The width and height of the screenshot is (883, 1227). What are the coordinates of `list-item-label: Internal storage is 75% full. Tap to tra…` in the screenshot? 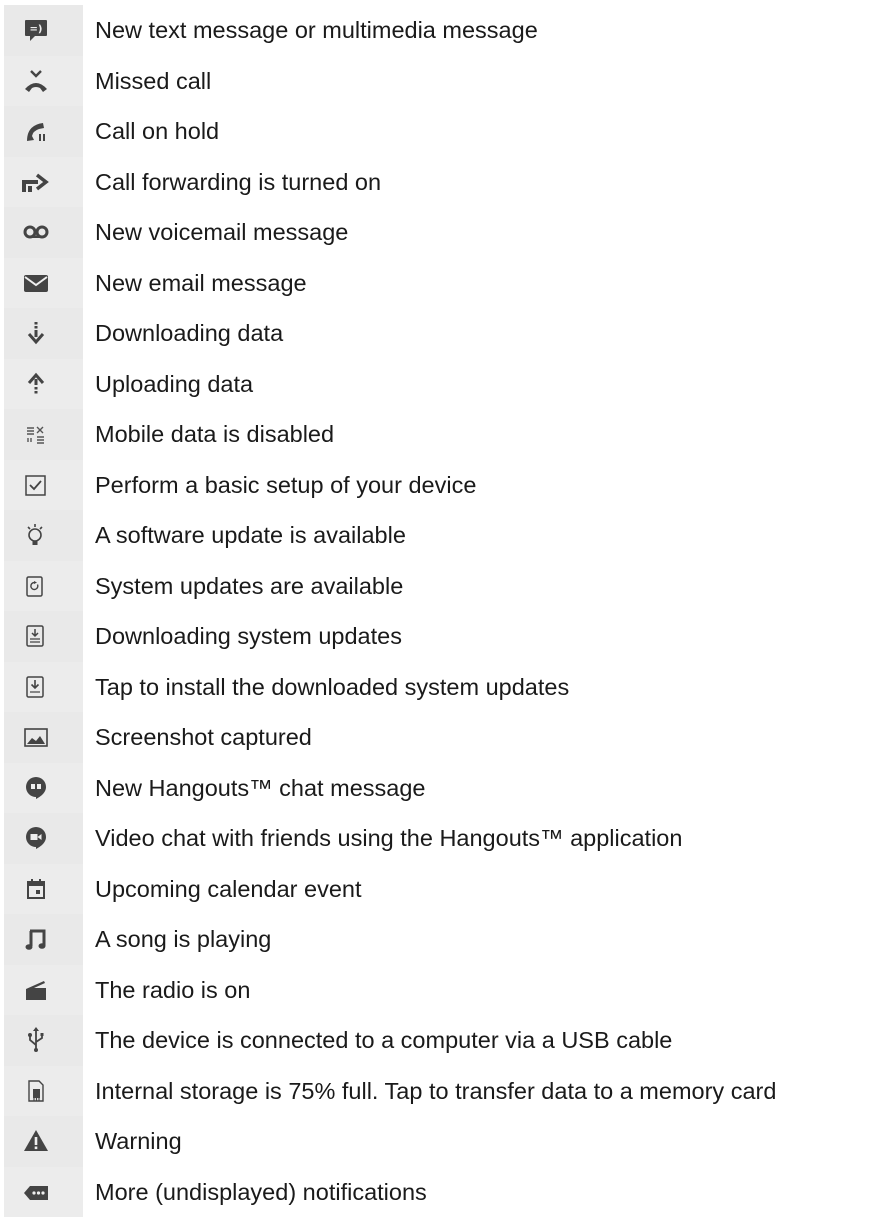 It's located at (436, 1090).